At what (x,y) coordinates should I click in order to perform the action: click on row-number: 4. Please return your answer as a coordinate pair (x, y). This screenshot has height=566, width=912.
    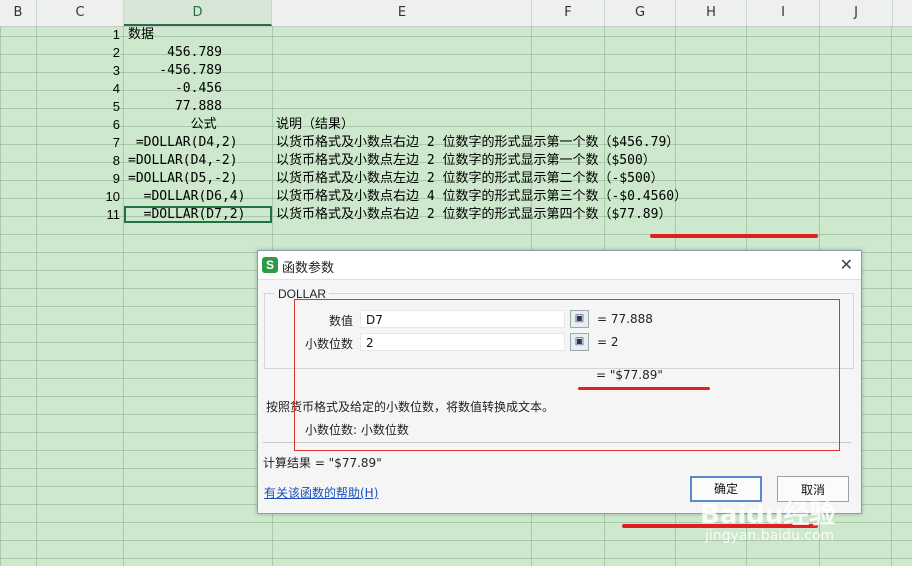
    Looking at the image, I should click on (116, 88).